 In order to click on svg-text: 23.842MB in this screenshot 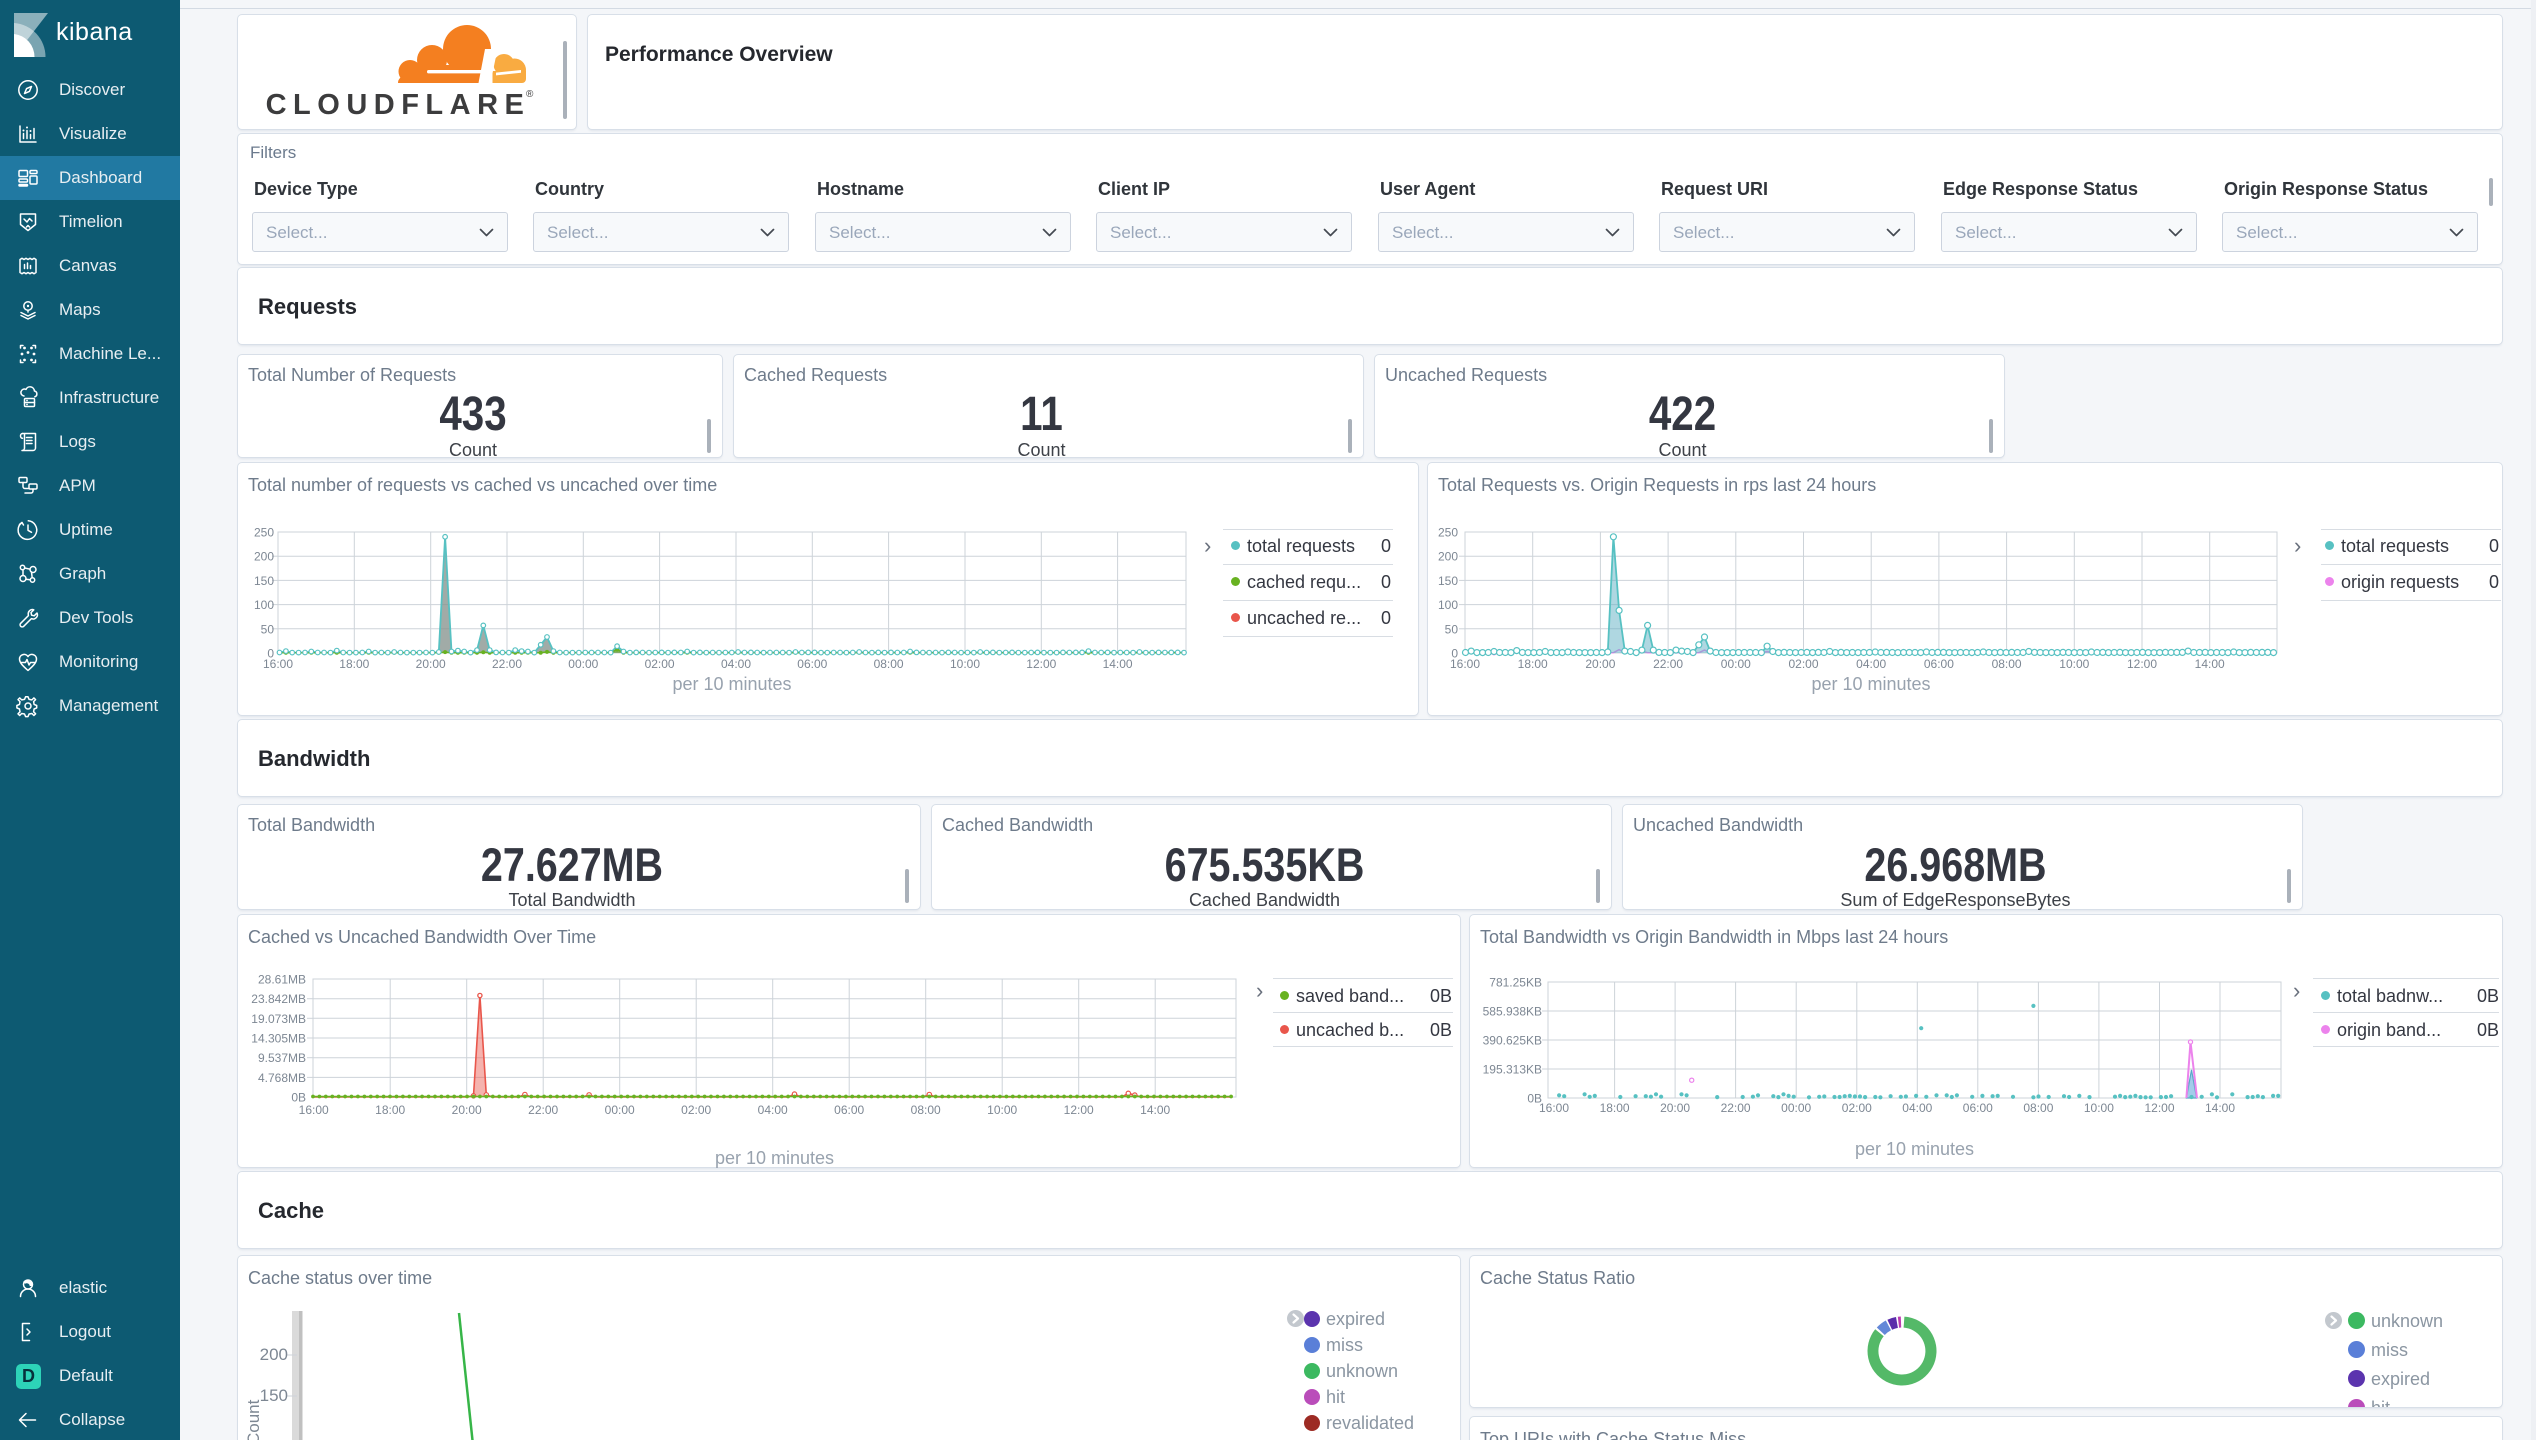, I will do `click(278, 999)`.